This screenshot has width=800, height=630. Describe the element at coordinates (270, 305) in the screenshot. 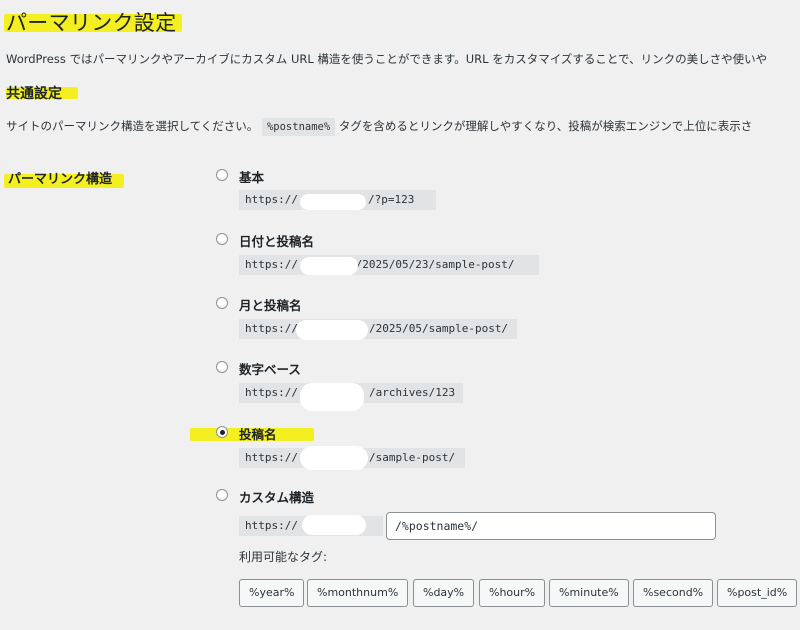

I see `option-label-month-and-name: 月と投稿名` at that location.